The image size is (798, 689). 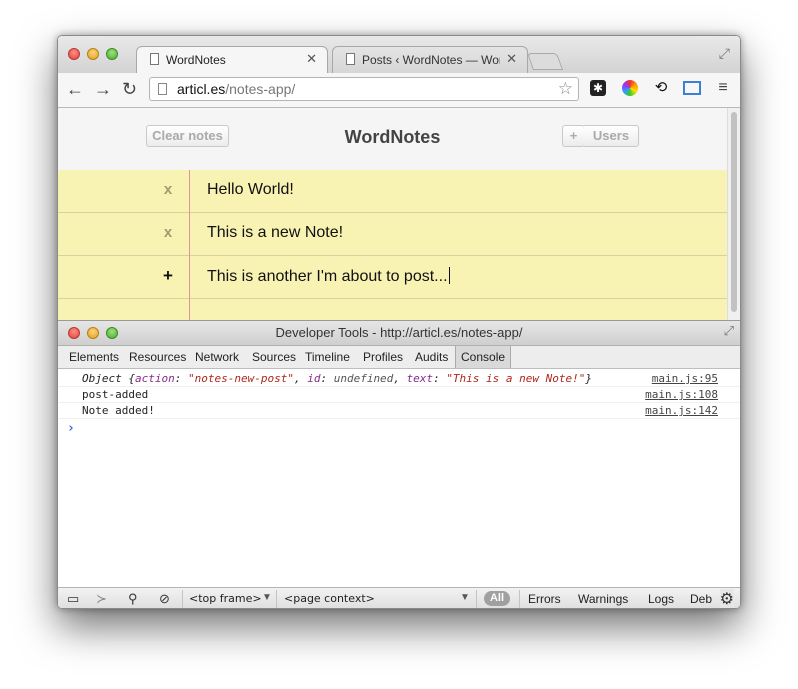 What do you see at coordinates (681, 394) in the screenshot?
I see `console-source-link: main.js:108` at bounding box center [681, 394].